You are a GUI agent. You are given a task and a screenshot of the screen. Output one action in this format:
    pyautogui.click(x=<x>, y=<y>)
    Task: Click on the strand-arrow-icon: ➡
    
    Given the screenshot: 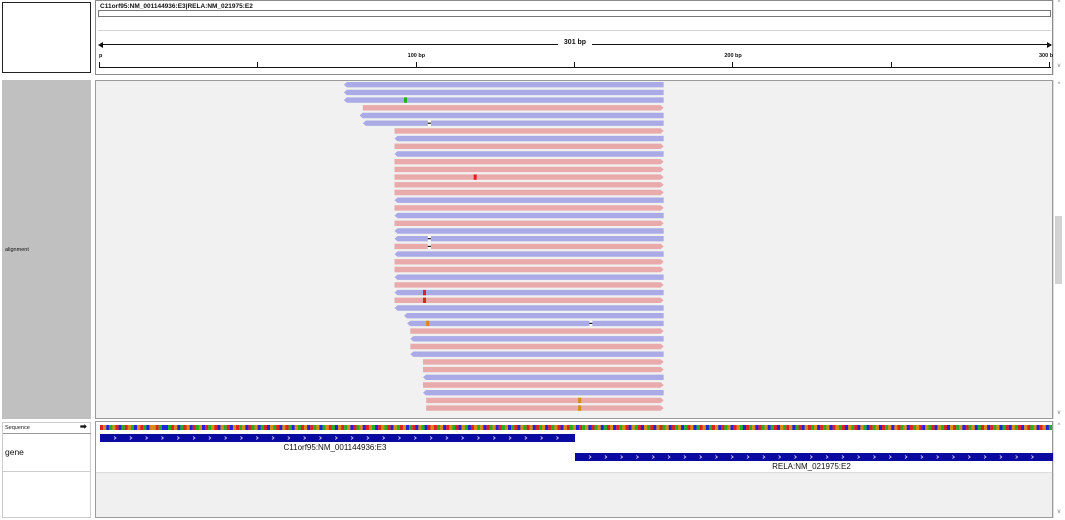 What is the action you would take?
    pyautogui.click(x=83, y=426)
    